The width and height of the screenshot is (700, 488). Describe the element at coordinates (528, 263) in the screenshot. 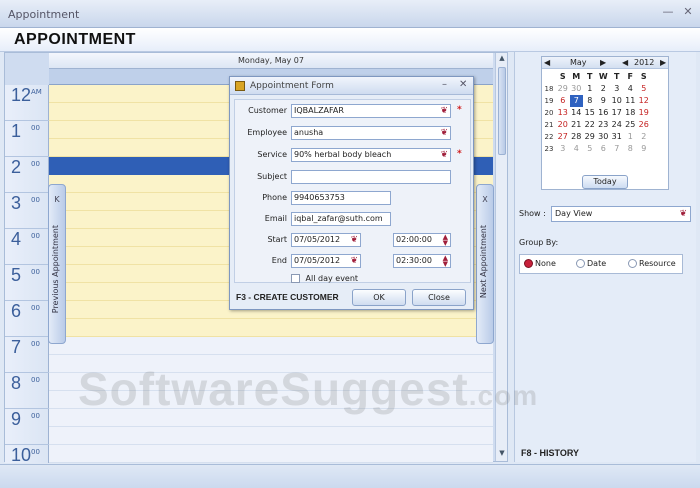

I see `radio-selected-icon` at that location.